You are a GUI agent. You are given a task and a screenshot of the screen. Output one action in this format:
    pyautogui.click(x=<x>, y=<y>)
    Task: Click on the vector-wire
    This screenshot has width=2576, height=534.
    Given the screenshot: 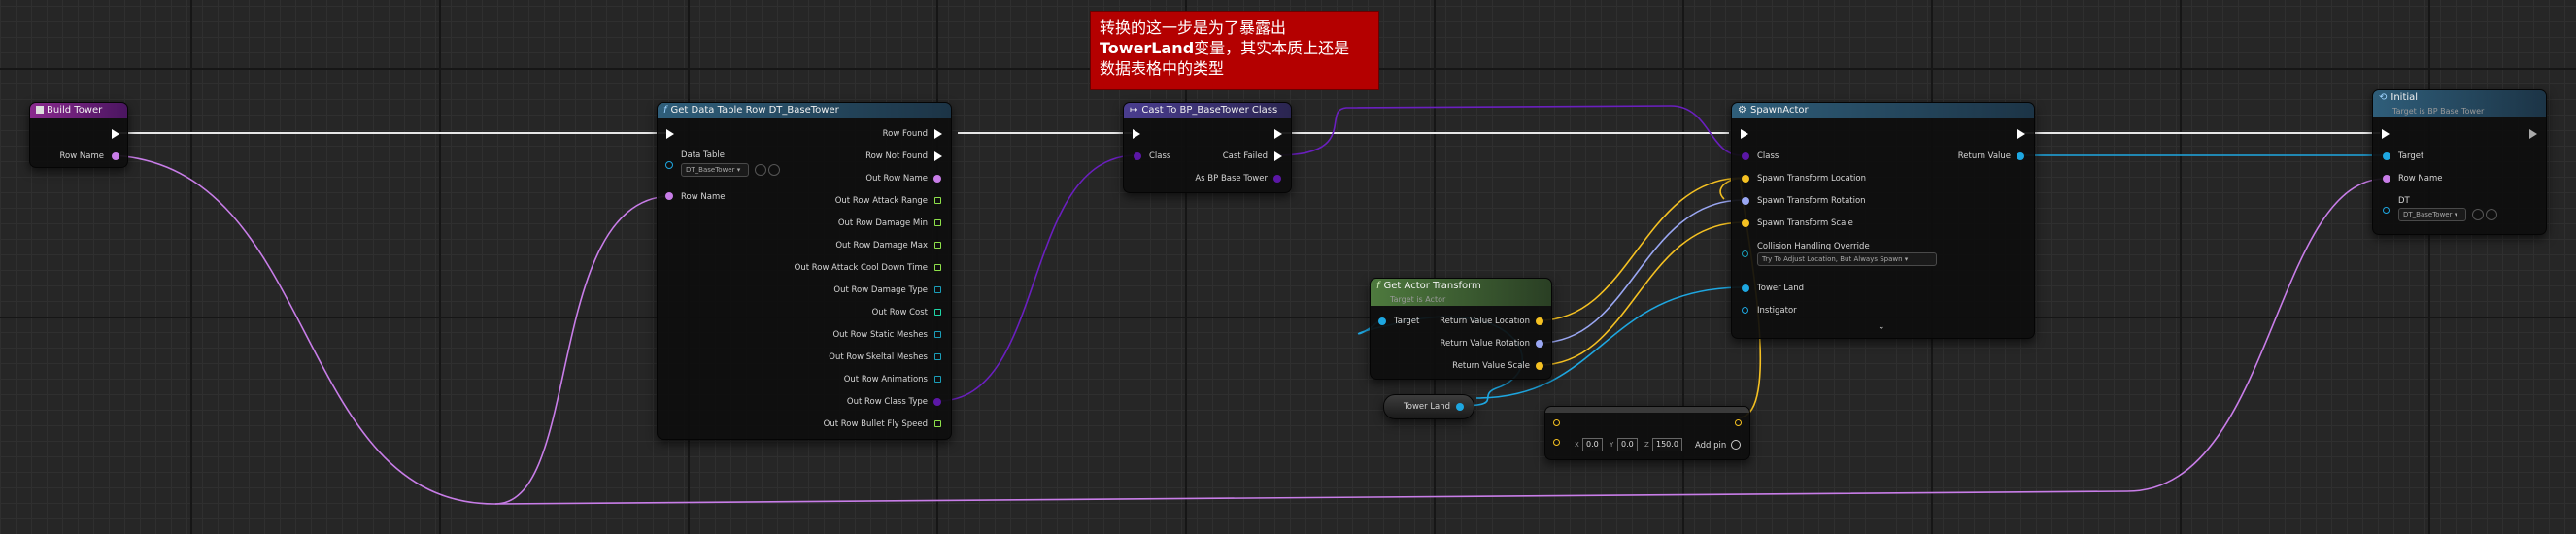 What is the action you would take?
    pyautogui.click(x=1642, y=249)
    